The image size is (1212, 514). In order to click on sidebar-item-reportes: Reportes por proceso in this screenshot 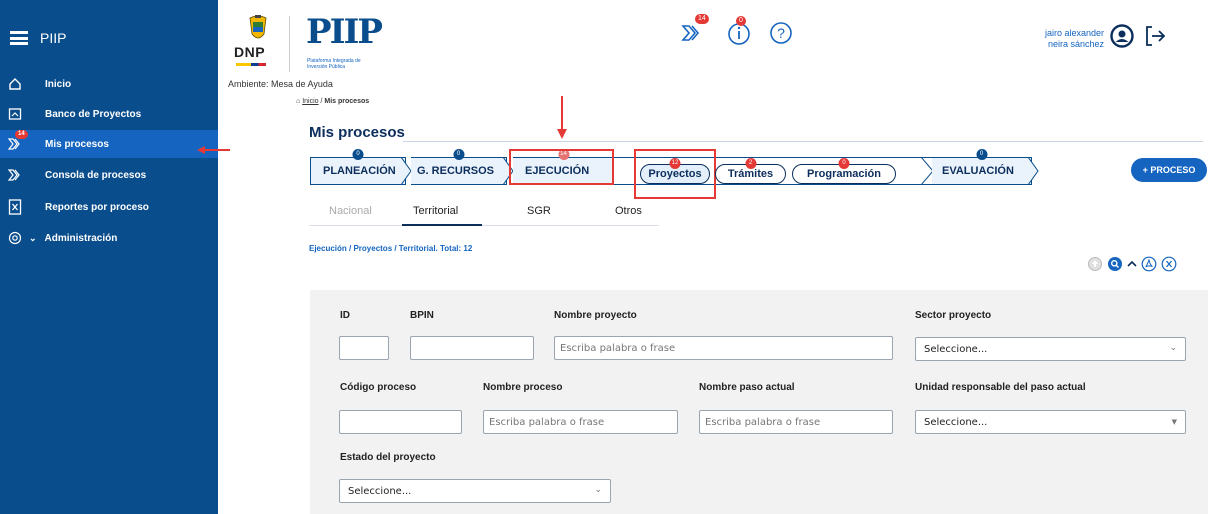, I will do `click(109, 207)`.